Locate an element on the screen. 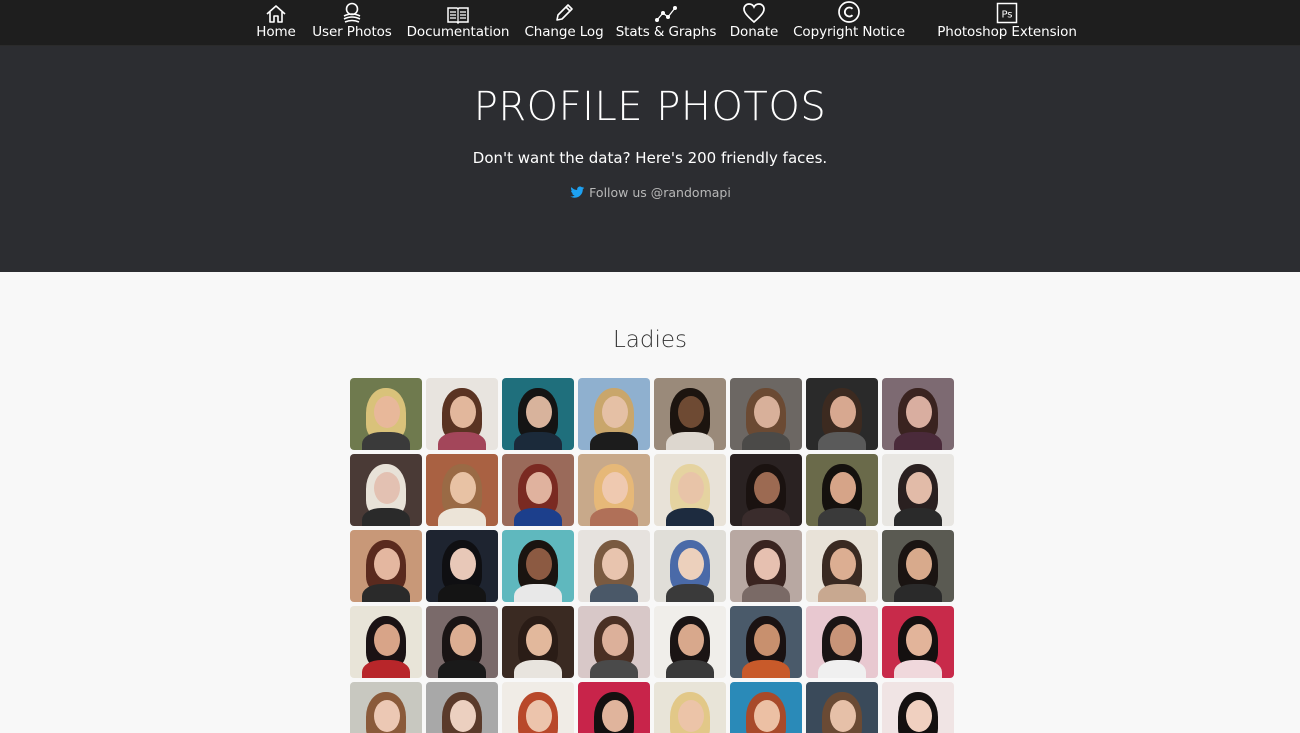 Image resolution: width=1300 pixels, height=733 pixels. page-title: PROFILE PHOTOS is located at coordinates (650, 107).